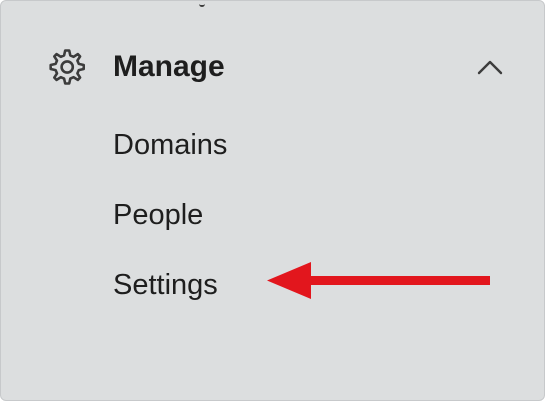 The height and width of the screenshot is (401, 545). Describe the element at coordinates (202, 4) in the screenshot. I see `clipped-text-fragment` at that location.